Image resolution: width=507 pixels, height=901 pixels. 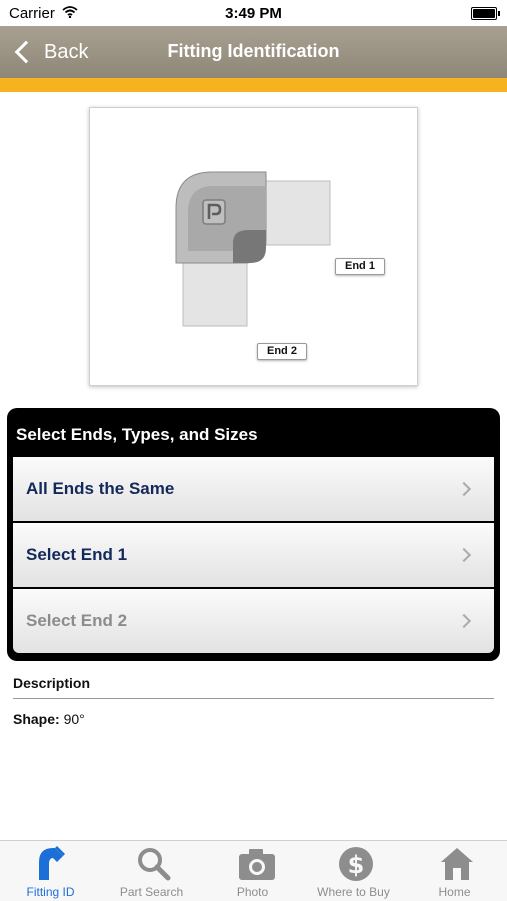 I want to click on tab-label: Home, so click(x=454, y=892).